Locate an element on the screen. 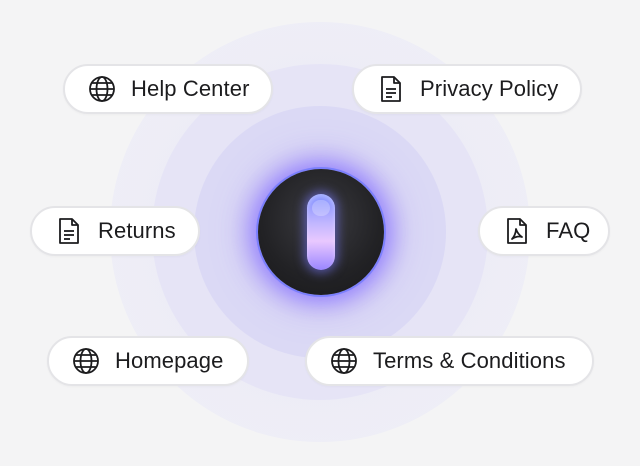 Image resolution: width=640 pixels, height=466 pixels. assistant-core-button is located at coordinates (321, 232).